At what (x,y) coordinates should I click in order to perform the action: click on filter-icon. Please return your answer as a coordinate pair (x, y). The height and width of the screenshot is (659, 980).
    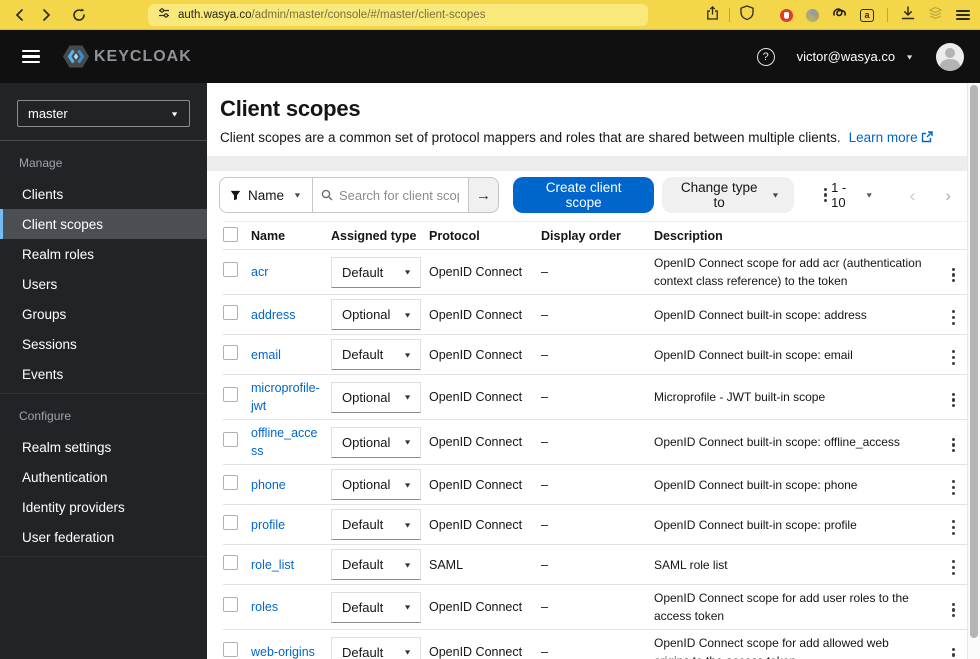
    Looking at the image, I should click on (235, 195).